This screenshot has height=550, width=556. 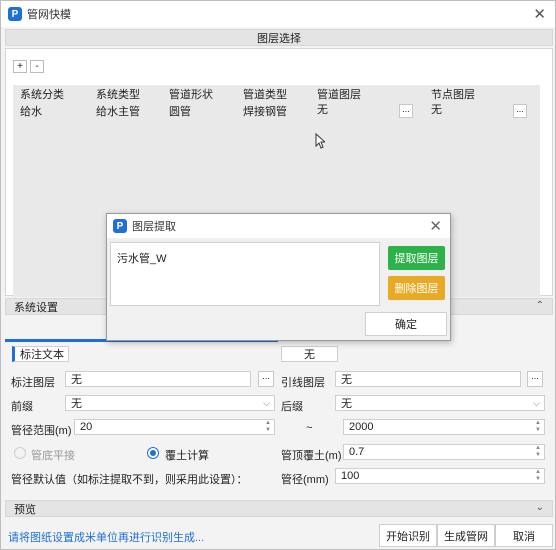 What do you see at coordinates (142, 259) in the screenshot?
I see `layer-text-value: 污水管_W` at bounding box center [142, 259].